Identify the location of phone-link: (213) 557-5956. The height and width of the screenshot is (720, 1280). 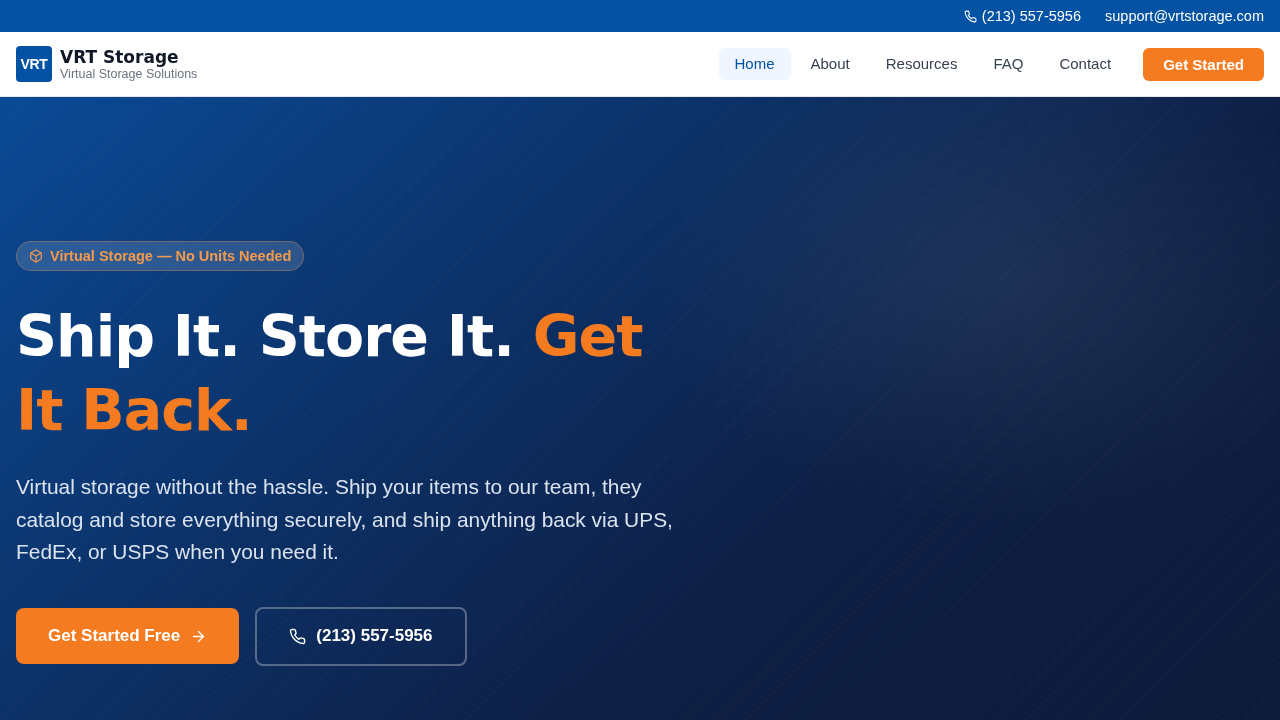
(1031, 16).